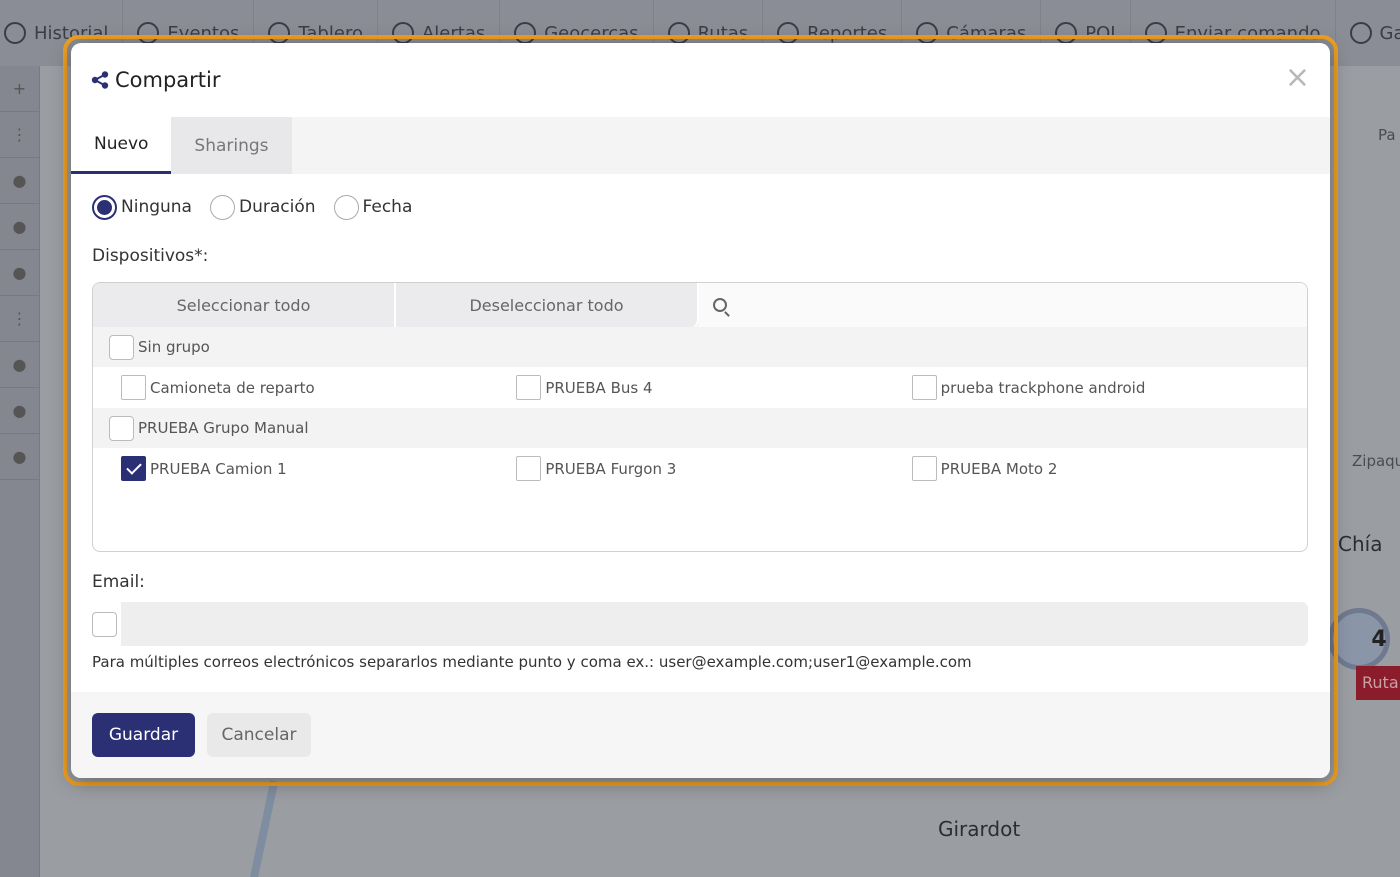 The image size is (1400, 877). I want to click on email-row, so click(700, 624).